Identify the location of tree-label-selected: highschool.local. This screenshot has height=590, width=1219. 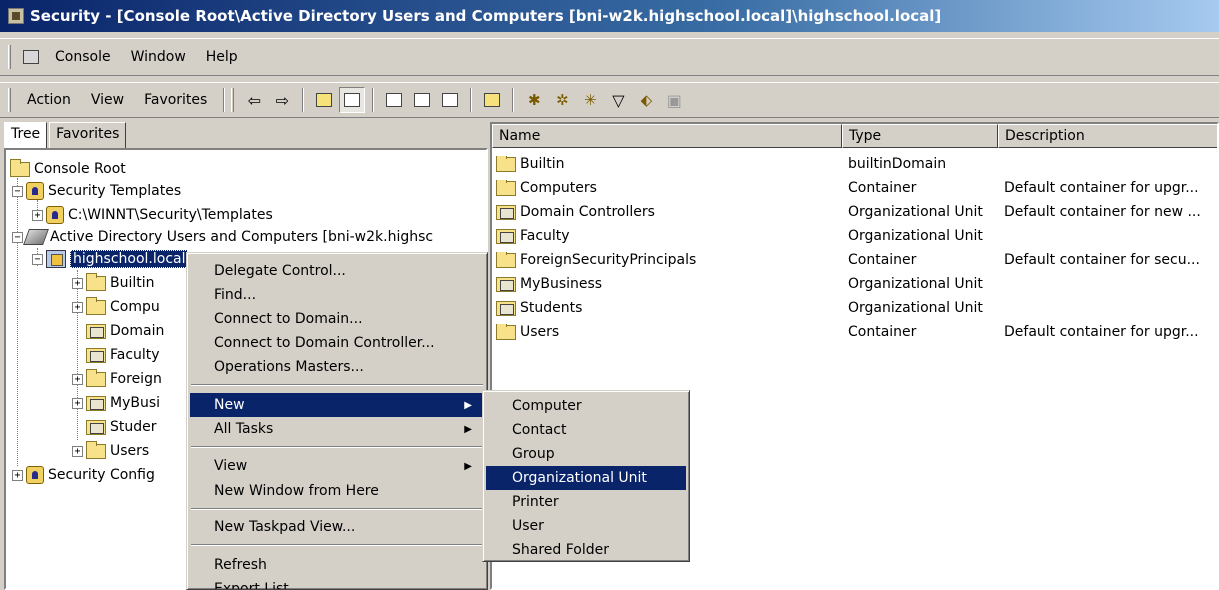
(129, 259).